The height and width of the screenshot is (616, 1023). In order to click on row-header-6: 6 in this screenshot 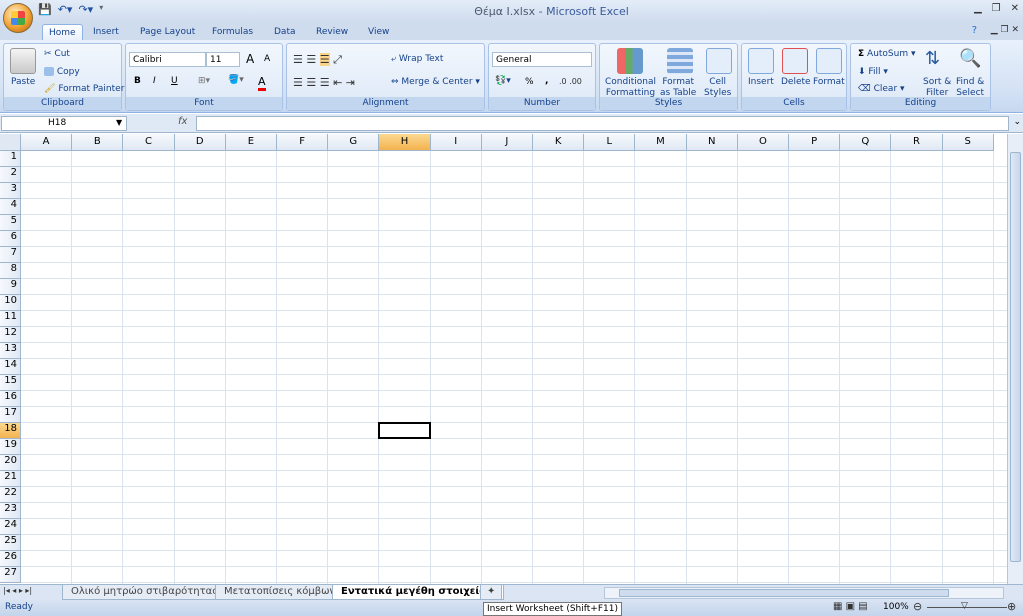, I will do `click(10, 239)`.